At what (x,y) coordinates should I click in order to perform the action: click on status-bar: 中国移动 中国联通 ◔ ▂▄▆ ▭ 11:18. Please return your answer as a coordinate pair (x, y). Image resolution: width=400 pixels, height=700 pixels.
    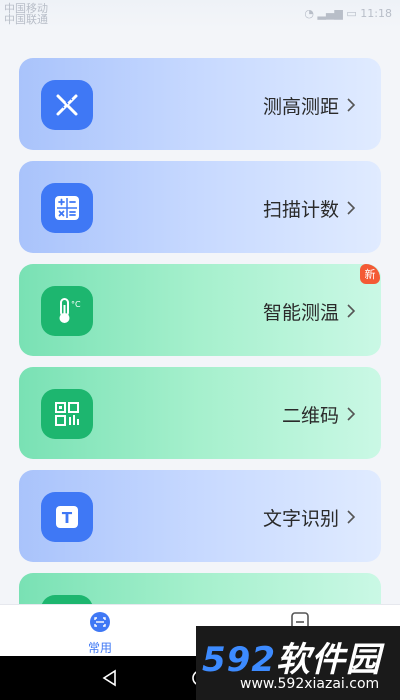
    Looking at the image, I should click on (200, 14).